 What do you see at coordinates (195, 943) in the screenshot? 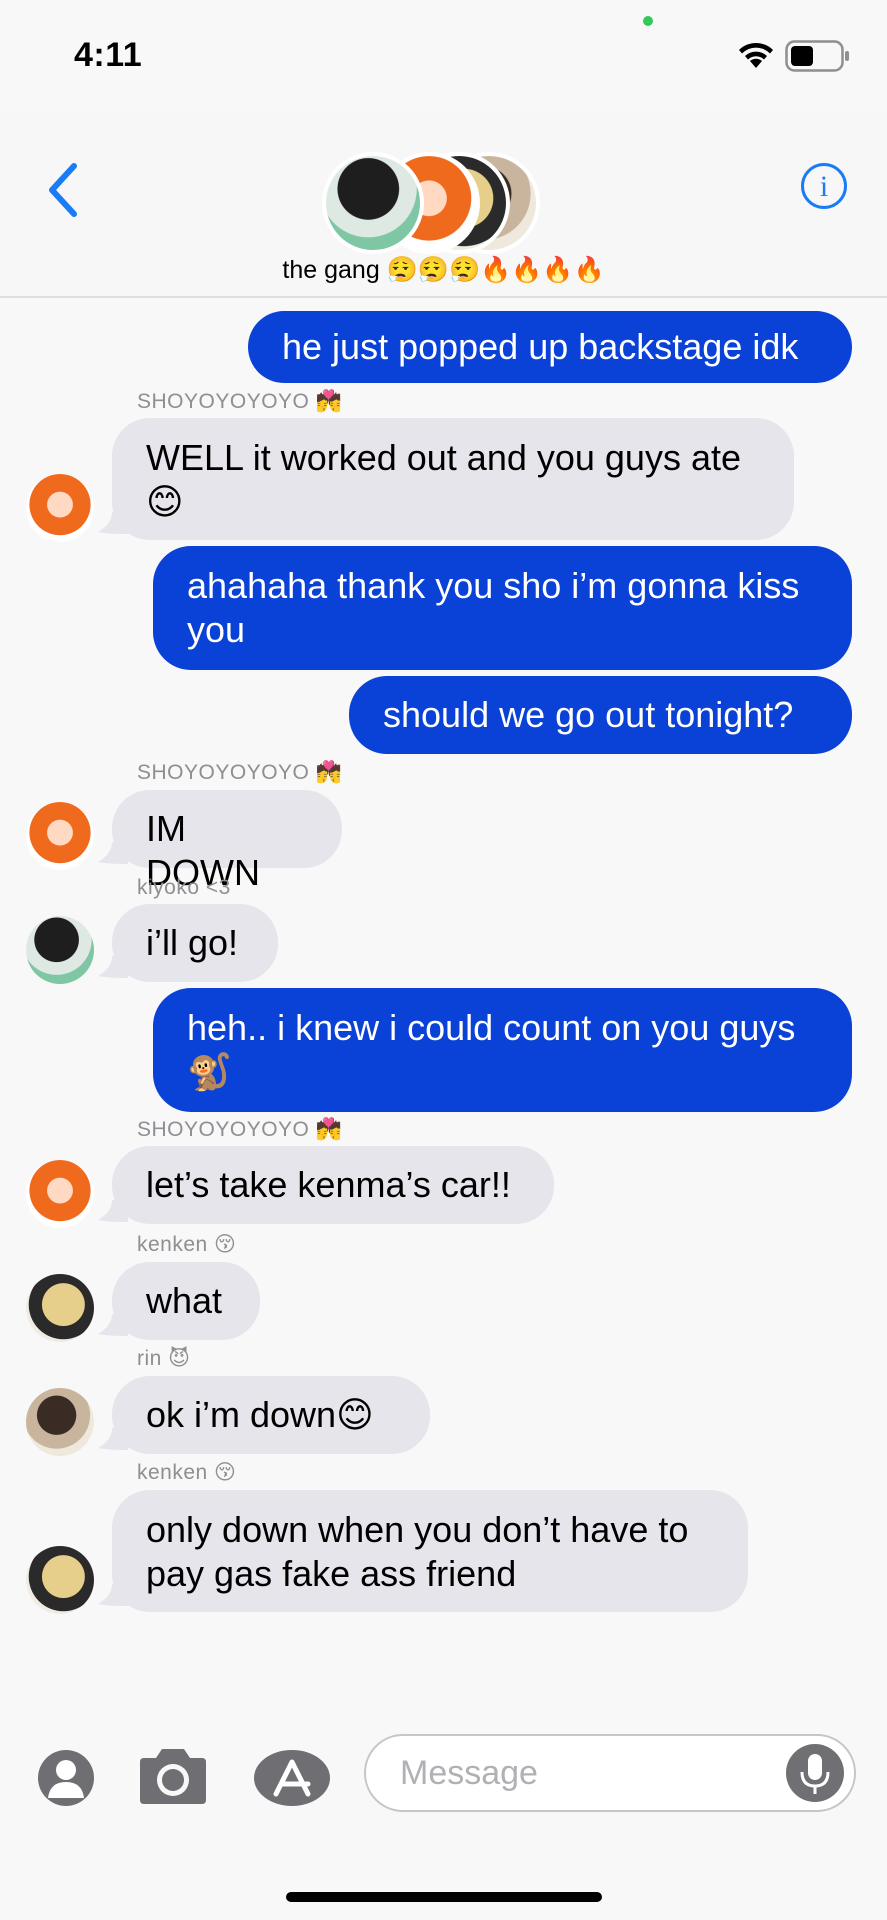
I see `incoming-message: i’ll go!` at bounding box center [195, 943].